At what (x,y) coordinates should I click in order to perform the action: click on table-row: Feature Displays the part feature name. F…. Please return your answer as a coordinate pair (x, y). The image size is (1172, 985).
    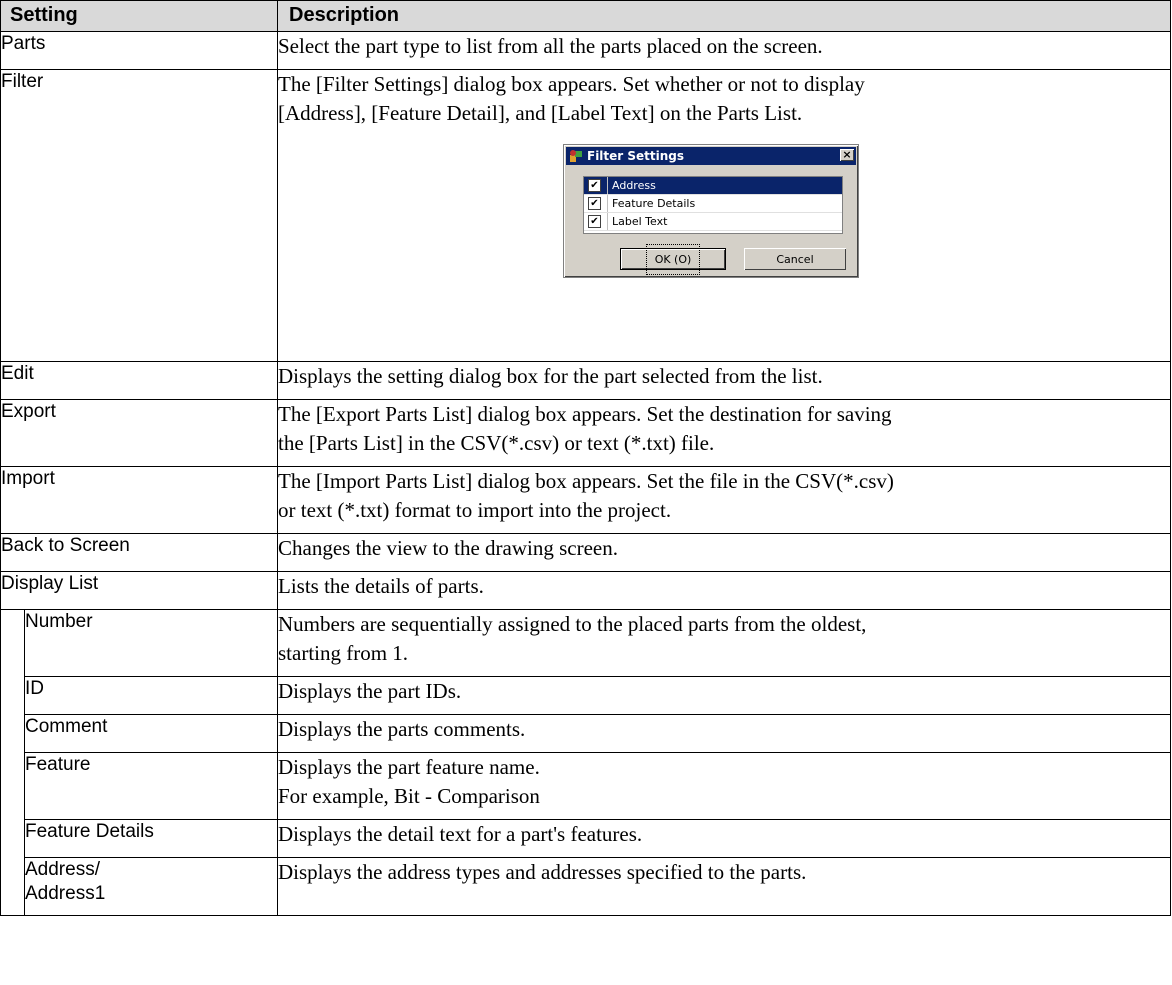
    Looking at the image, I should click on (585, 786).